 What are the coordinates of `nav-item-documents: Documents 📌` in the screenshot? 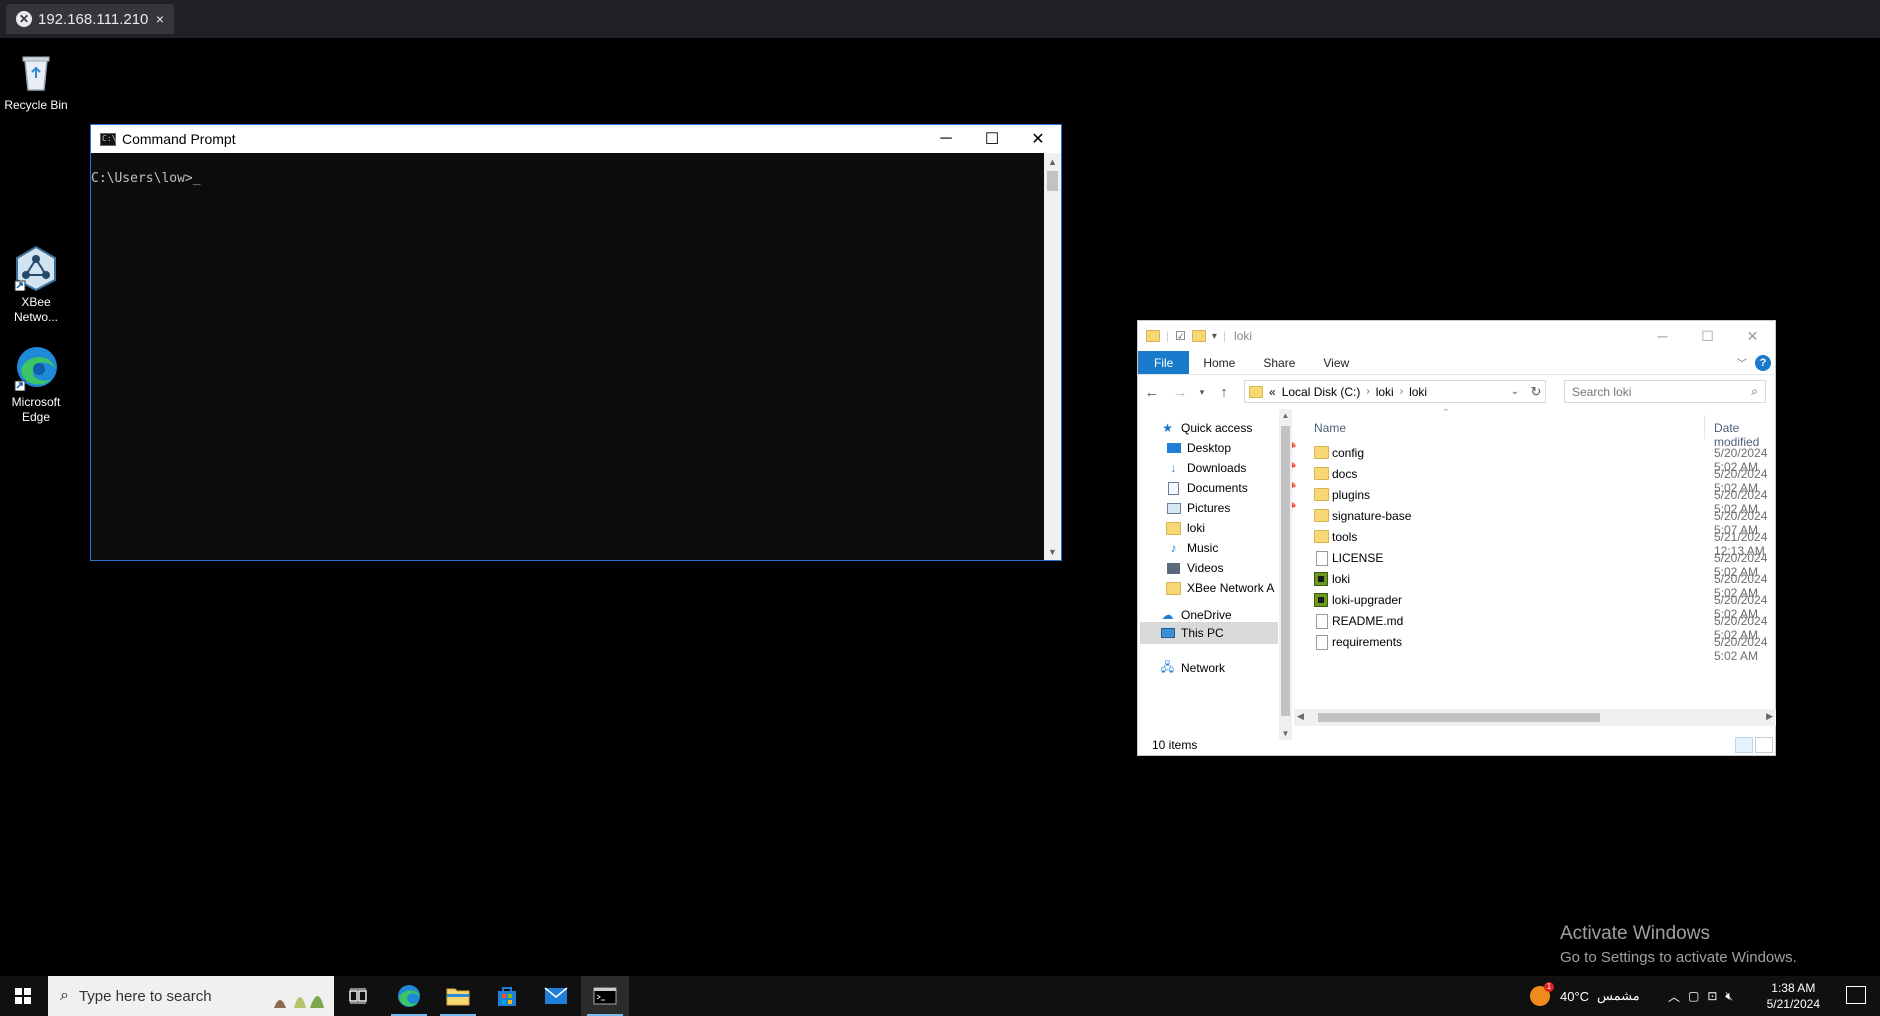 It's located at (1231, 488).